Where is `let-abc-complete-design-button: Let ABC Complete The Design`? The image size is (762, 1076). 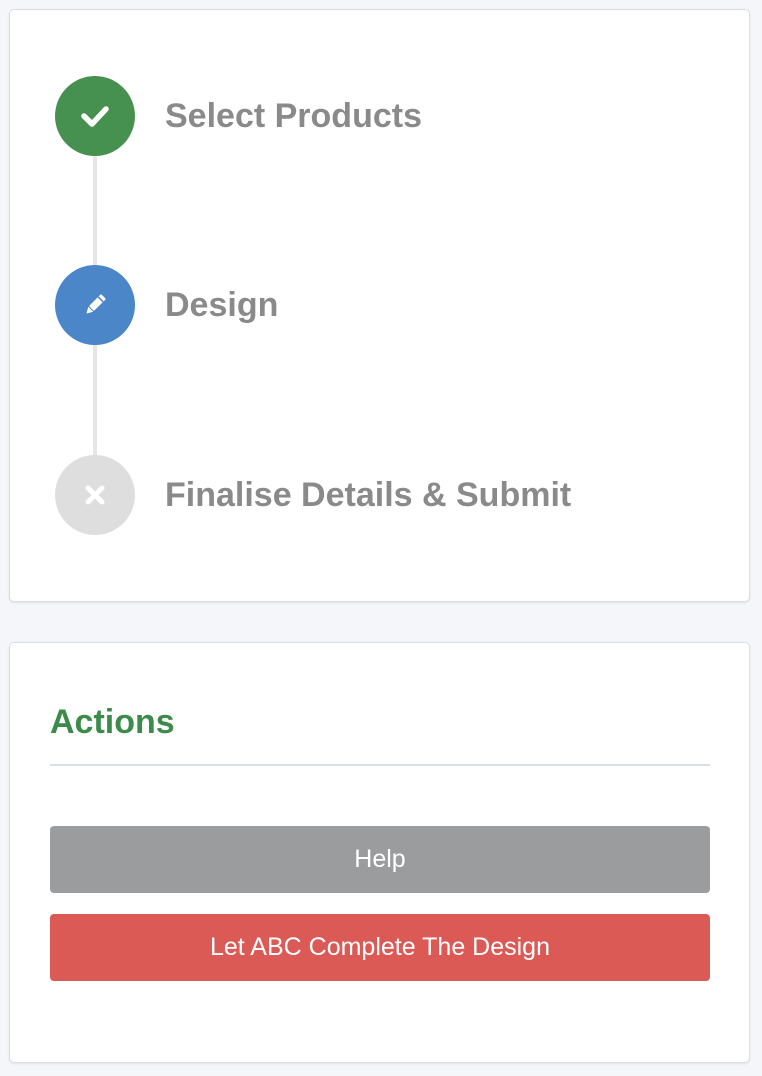 let-abc-complete-design-button: Let ABC Complete The Design is located at coordinates (380, 947).